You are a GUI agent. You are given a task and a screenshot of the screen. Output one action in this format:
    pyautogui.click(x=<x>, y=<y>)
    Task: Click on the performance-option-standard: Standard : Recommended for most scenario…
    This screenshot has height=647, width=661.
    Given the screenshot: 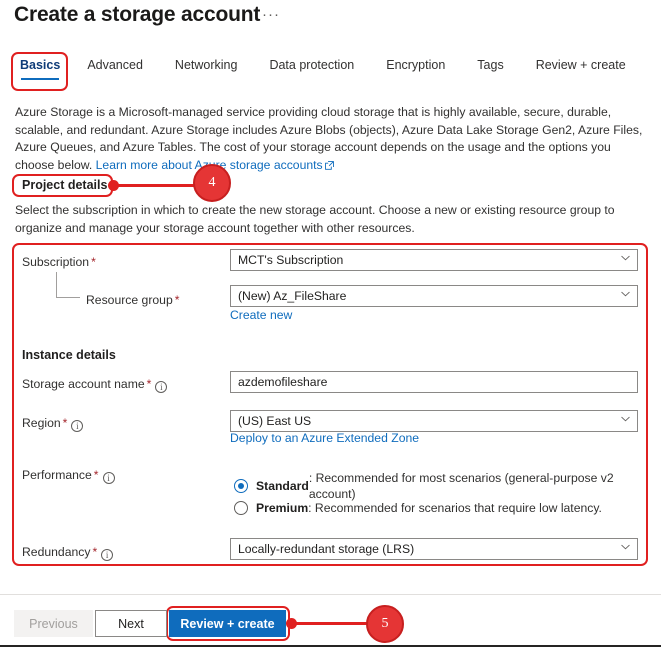 What is the action you would take?
    pyautogui.click(x=447, y=486)
    